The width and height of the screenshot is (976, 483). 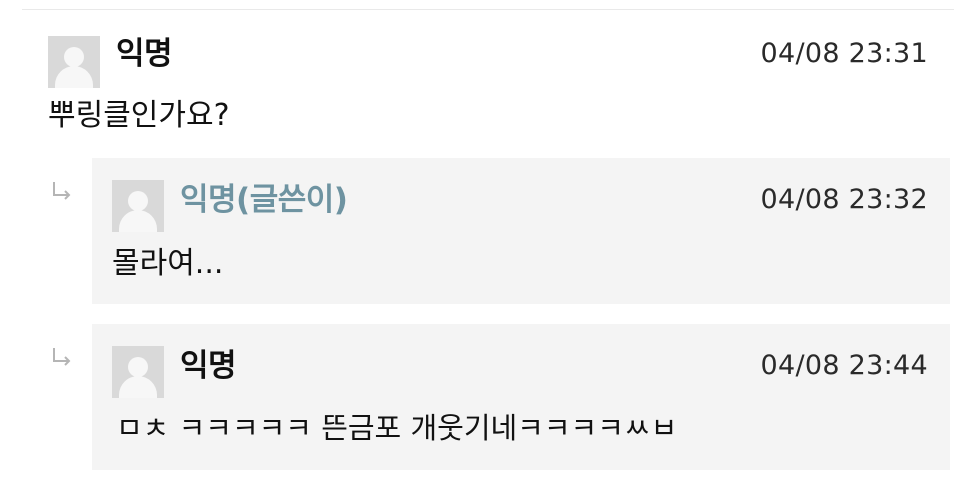 I want to click on comment-author: 익명, so click(x=144, y=54).